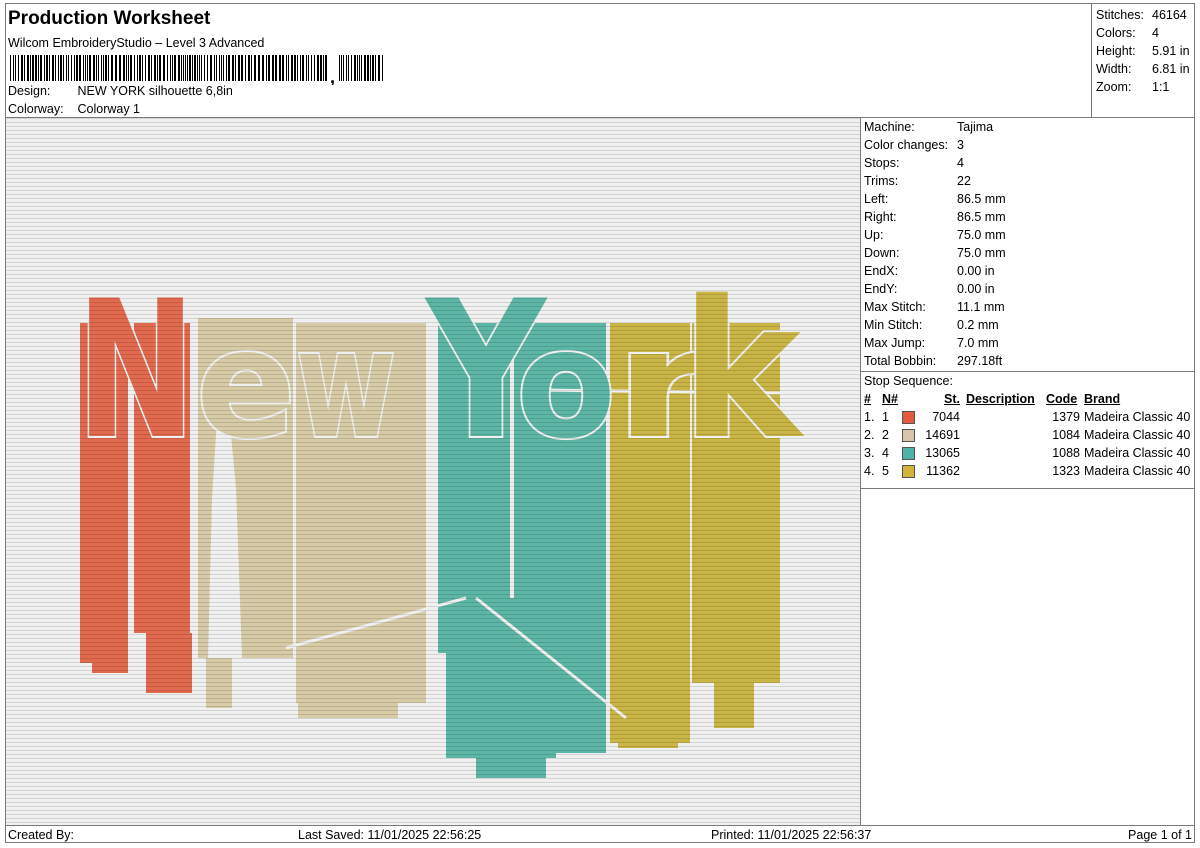 The width and height of the screenshot is (1200, 848). I want to click on stop-index: 3., so click(869, 453).